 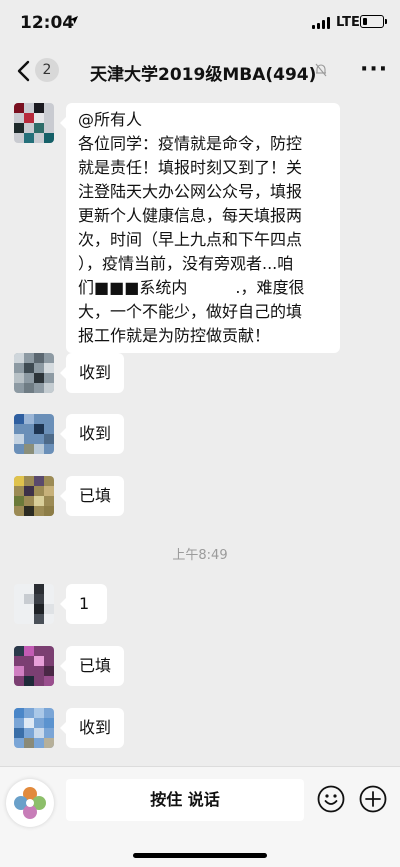 I want to click on status-bar: 12:04 LTE, so click(x=200, y=22).